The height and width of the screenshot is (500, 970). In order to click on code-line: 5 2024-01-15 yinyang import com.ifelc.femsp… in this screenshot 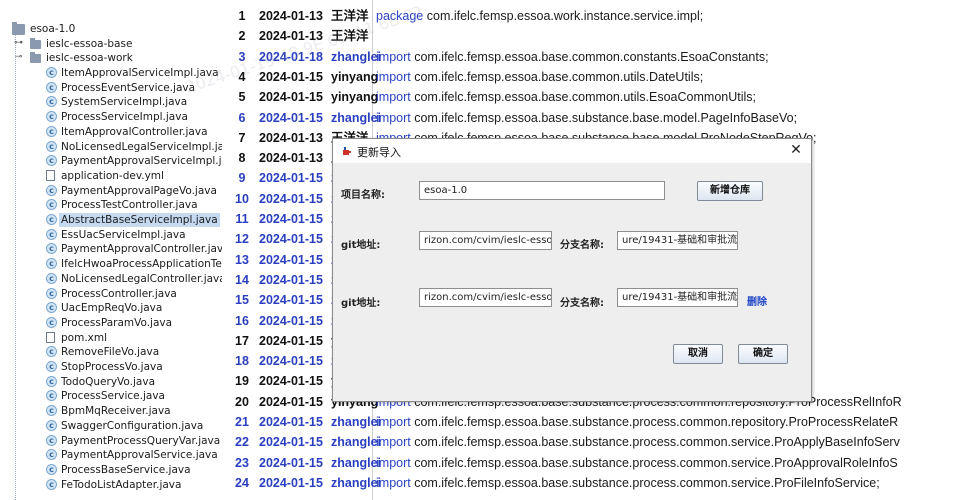, I will do `click(596, 97)`.